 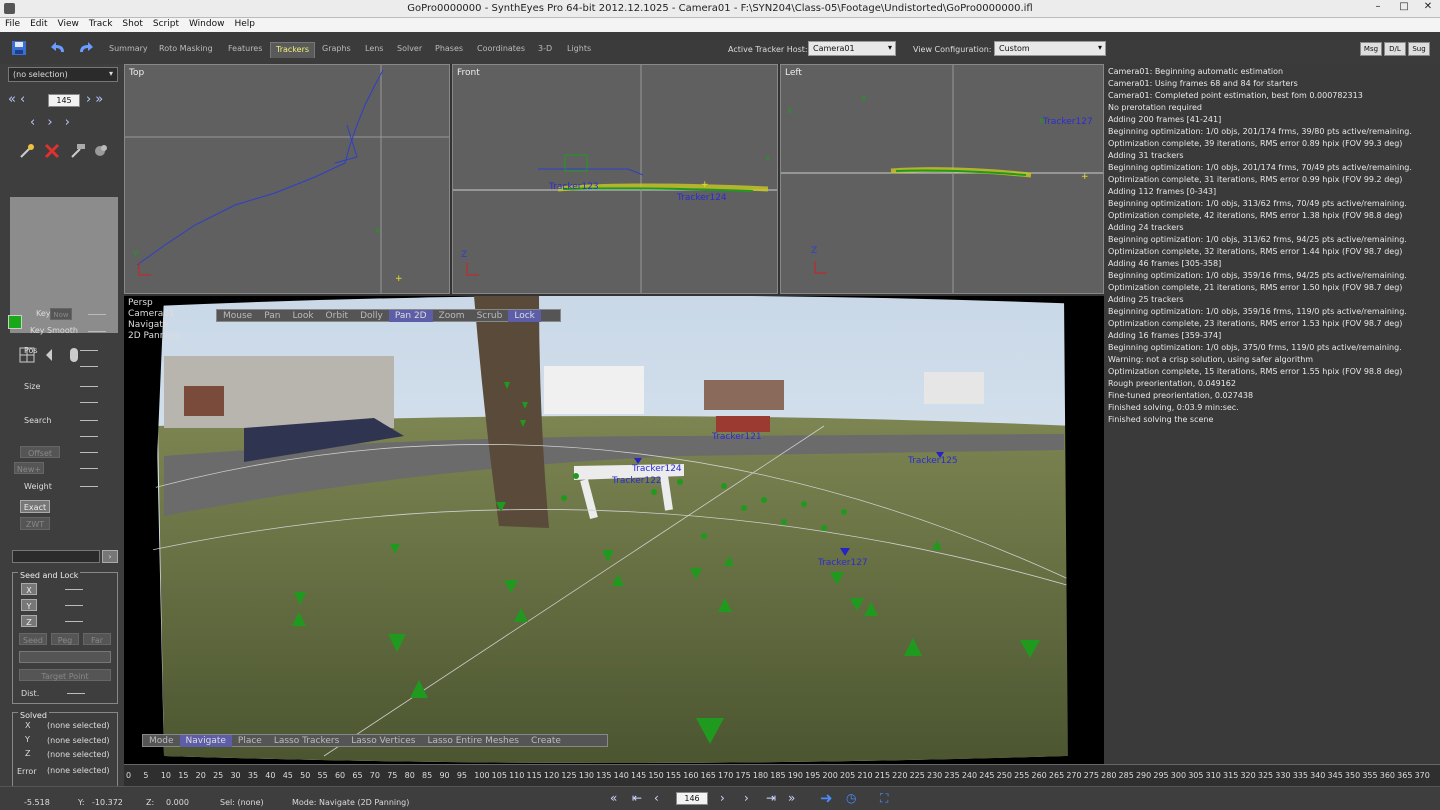 I want to click on tab-graphs: Graphs, so click(x=336, y=50).